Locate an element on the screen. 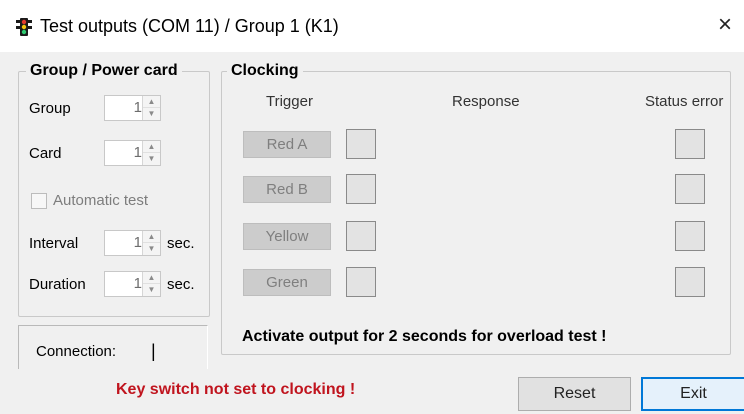  traffic-light-icon is located at coordinates (24, 27).